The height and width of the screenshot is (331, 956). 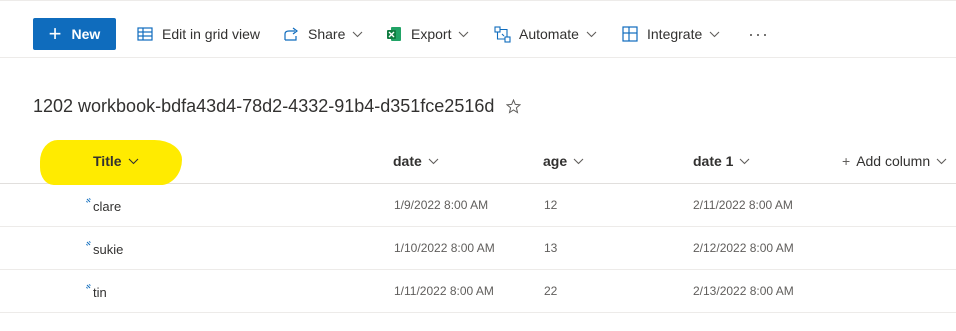 What do you see at coordinates (743, 291) in the screenshot?
I see `cell-date-1: 2/13/2022 8:00 AM` at bounding box center [743, 291].